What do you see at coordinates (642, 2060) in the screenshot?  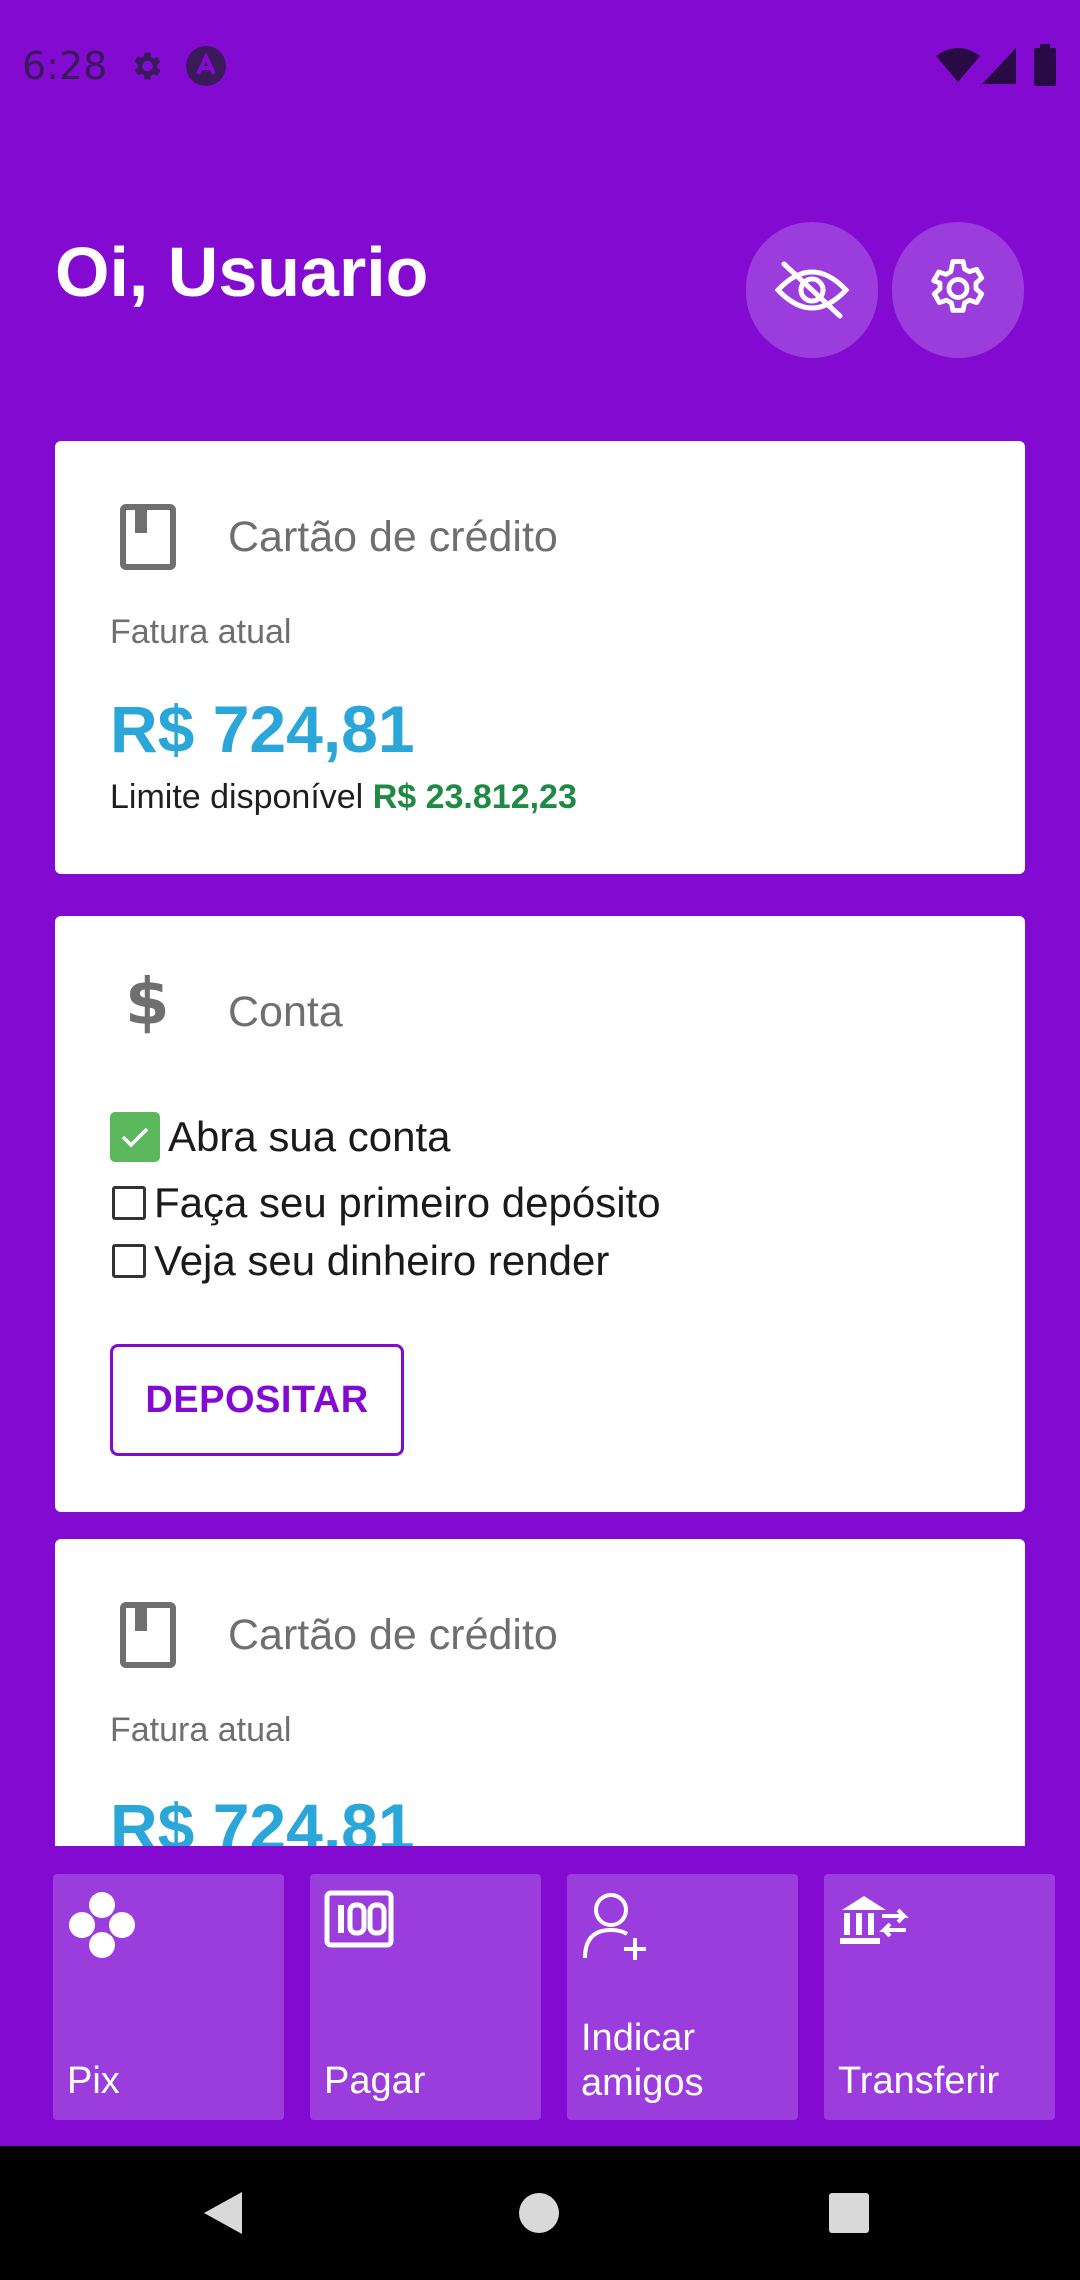 I see `action-label: Indicar amigos` at bounding box center [642, 2060].